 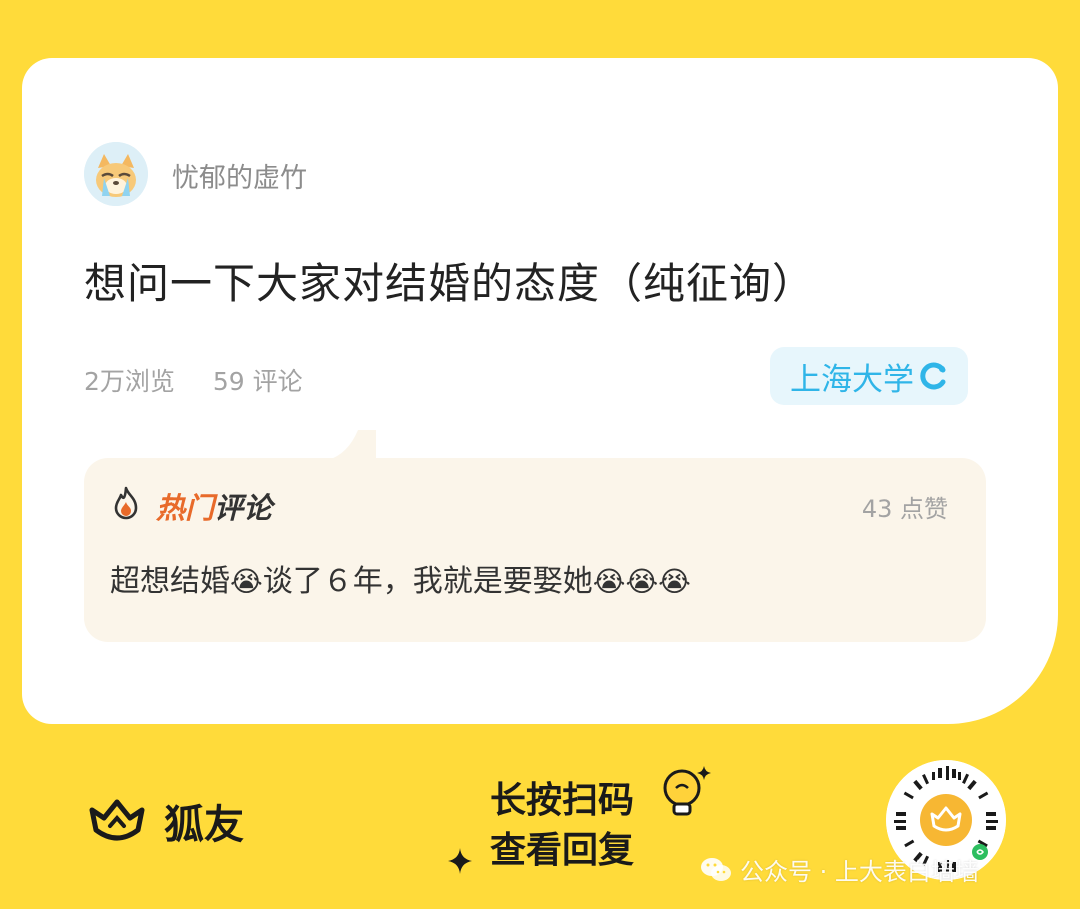 What do you see at coordinates (852, 379) in the screenshot?
I see `school-name: 上海大学` at bounding box center [852, 379].